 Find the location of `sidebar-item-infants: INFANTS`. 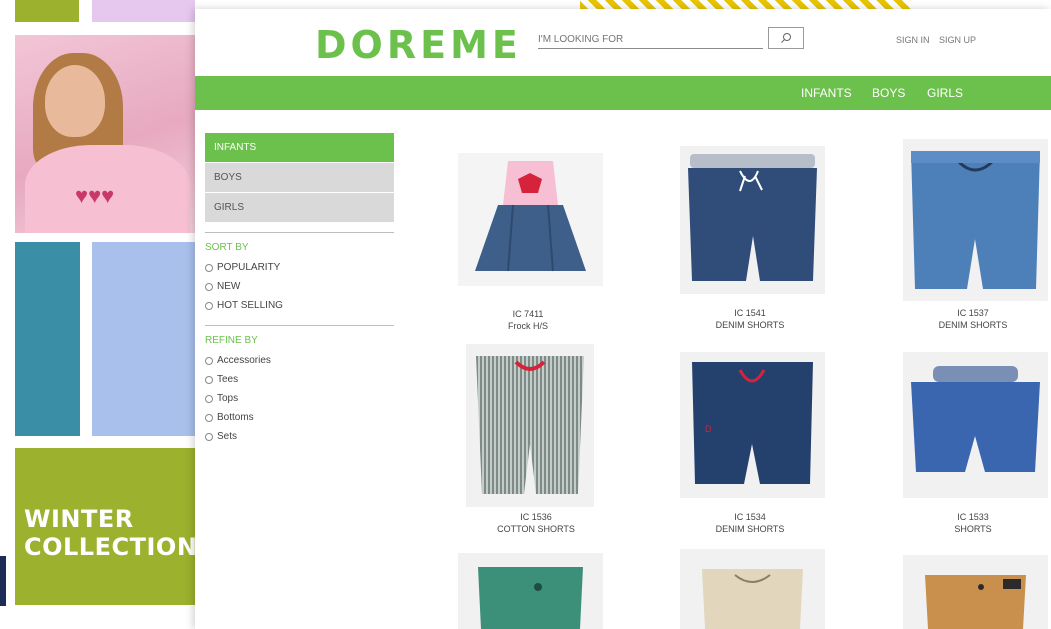

sidebar-item-infants: INFANTS is located at coordinates (299, 147).